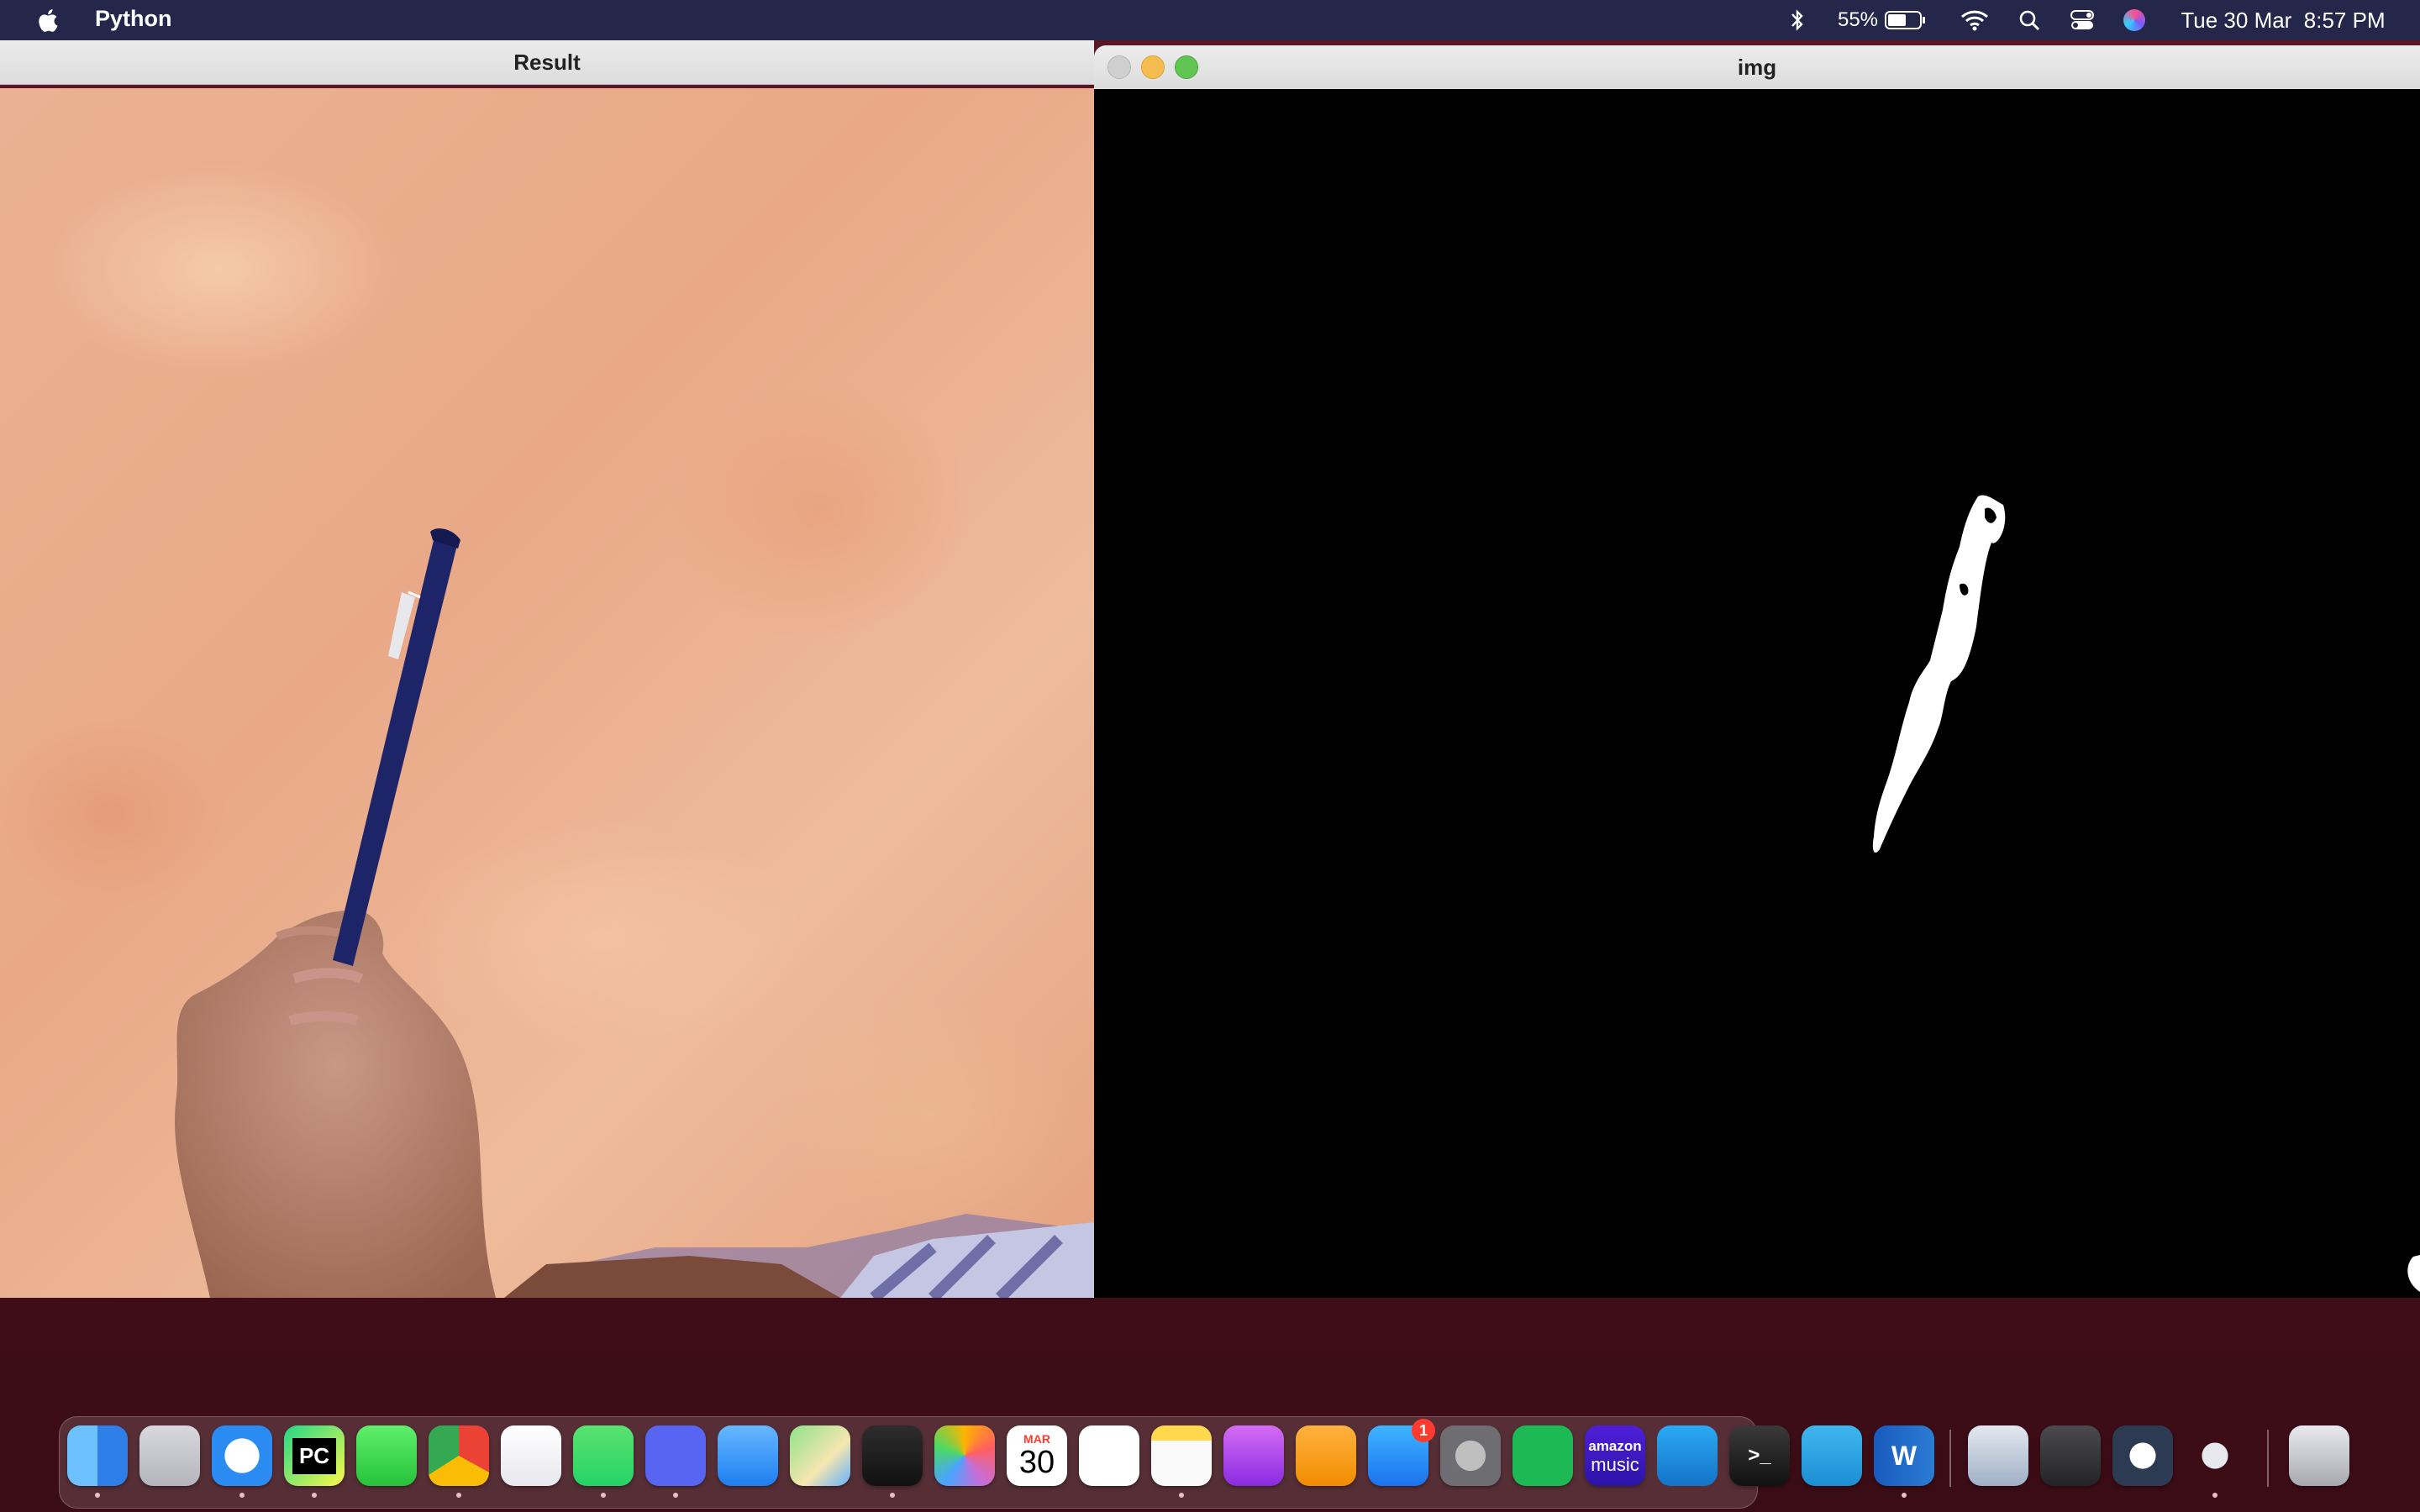 Image resolution: width=2420 pixels, height=1512 pixels. Describe the element at coordinates (459, 1455) in the screenshot. I see `chrome-icon` at that location.